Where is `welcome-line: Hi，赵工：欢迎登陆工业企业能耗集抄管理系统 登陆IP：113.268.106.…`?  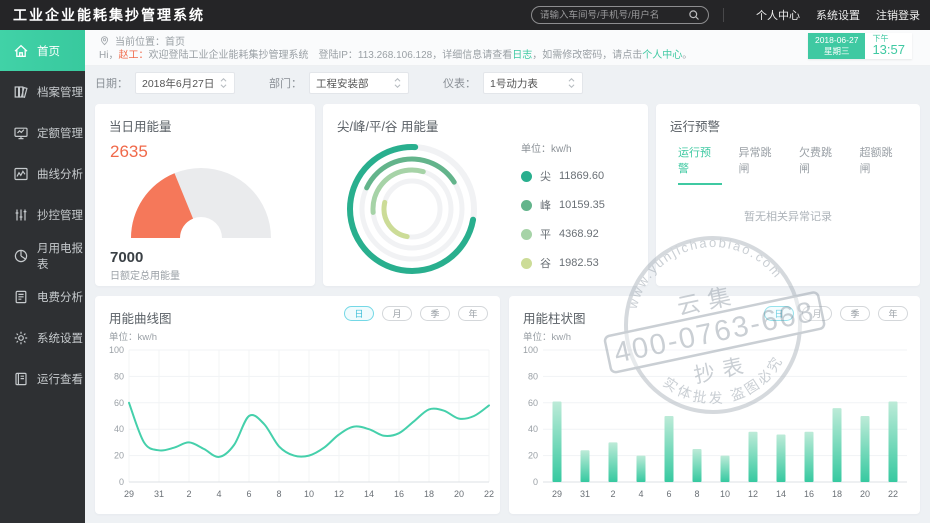 welcome-line: Hi，赵工：欢迎登陆工业企业能耗集抄管理系统 登陆IP：113.268.106.… is located at coordinates (514, 55).